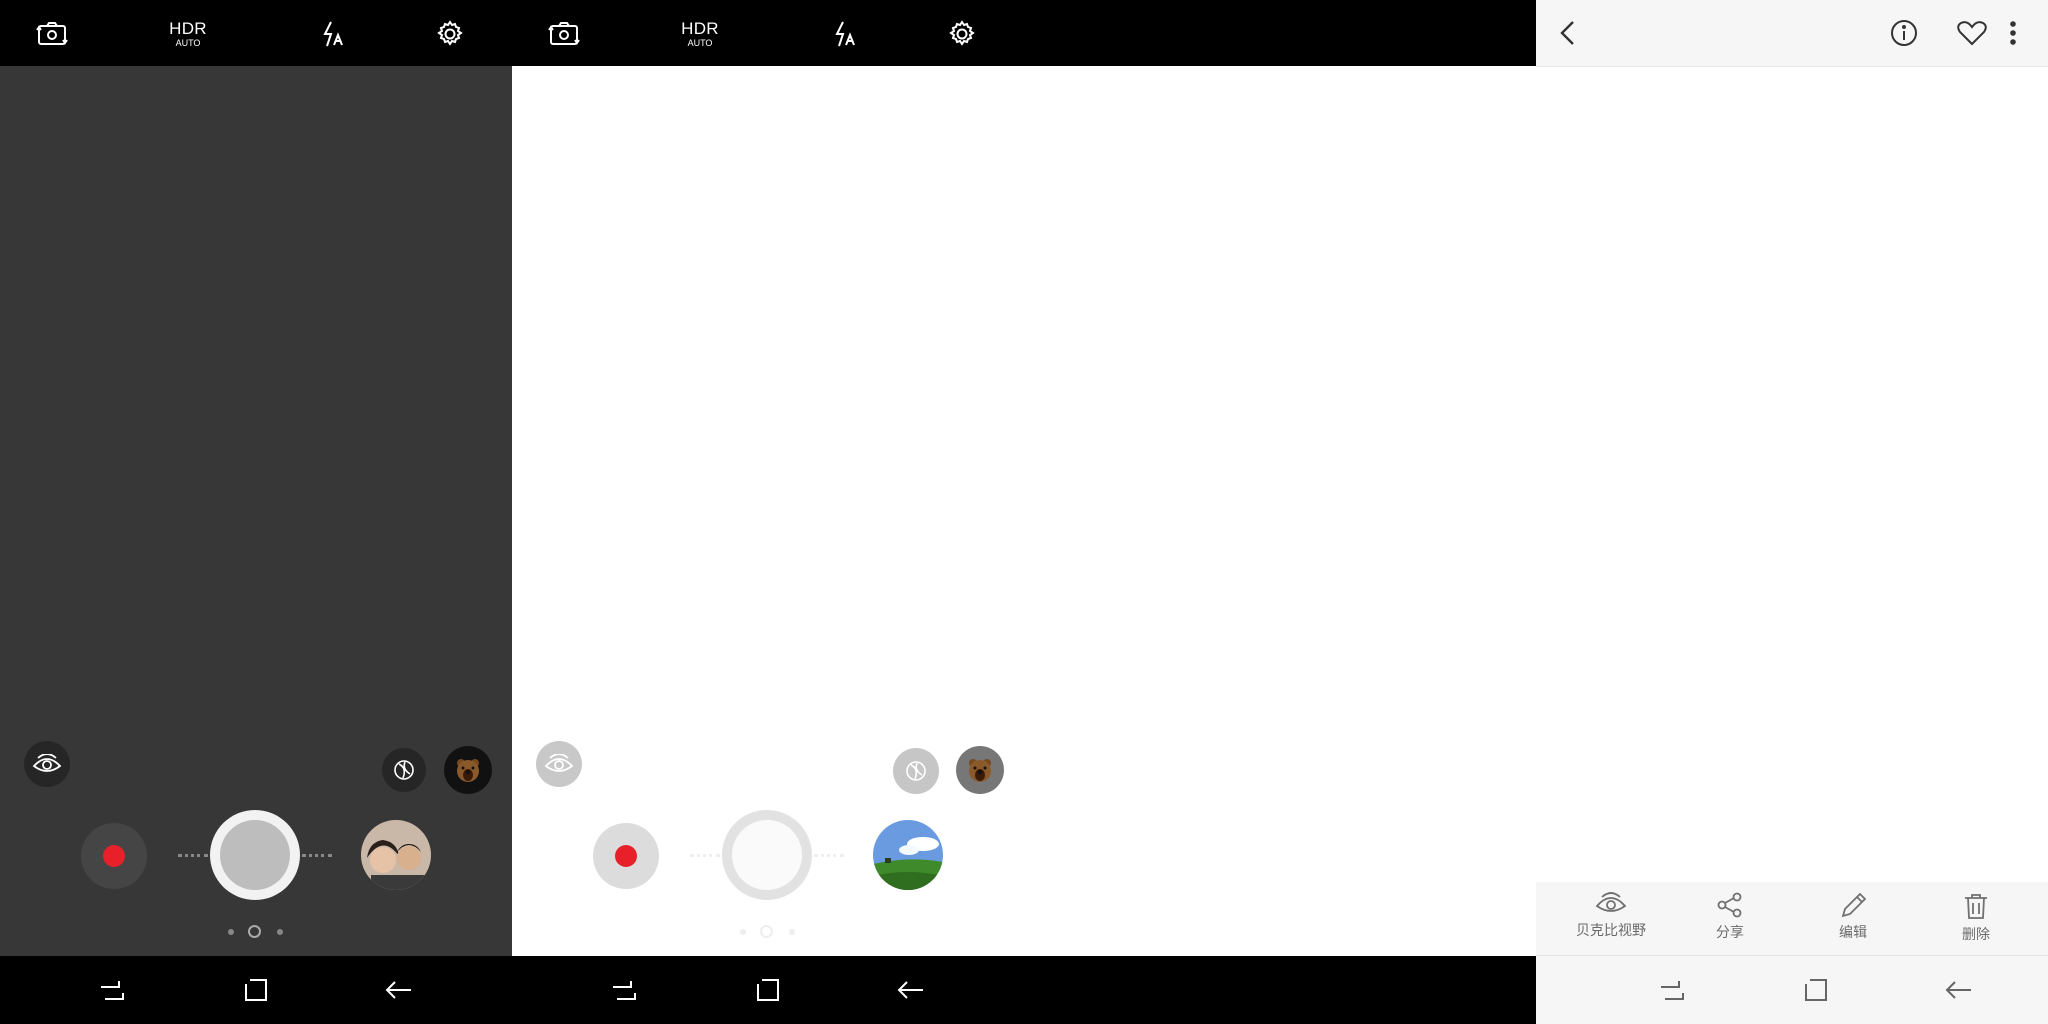 This screenshot has height=1024, width=2048. What do you see at coordinates (1568, 33) in the screenshot?
I see `back-chevron-icon` at bounding box center [1568, 33].